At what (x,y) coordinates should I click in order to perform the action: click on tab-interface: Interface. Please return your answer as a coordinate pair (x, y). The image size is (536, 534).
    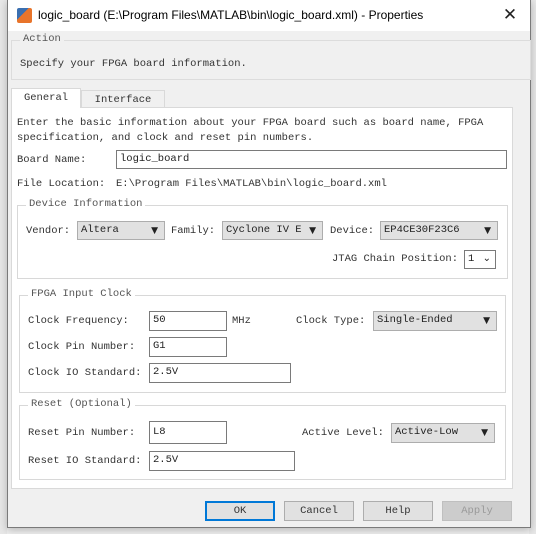
    Looking at the image, I should click on (123, 99).